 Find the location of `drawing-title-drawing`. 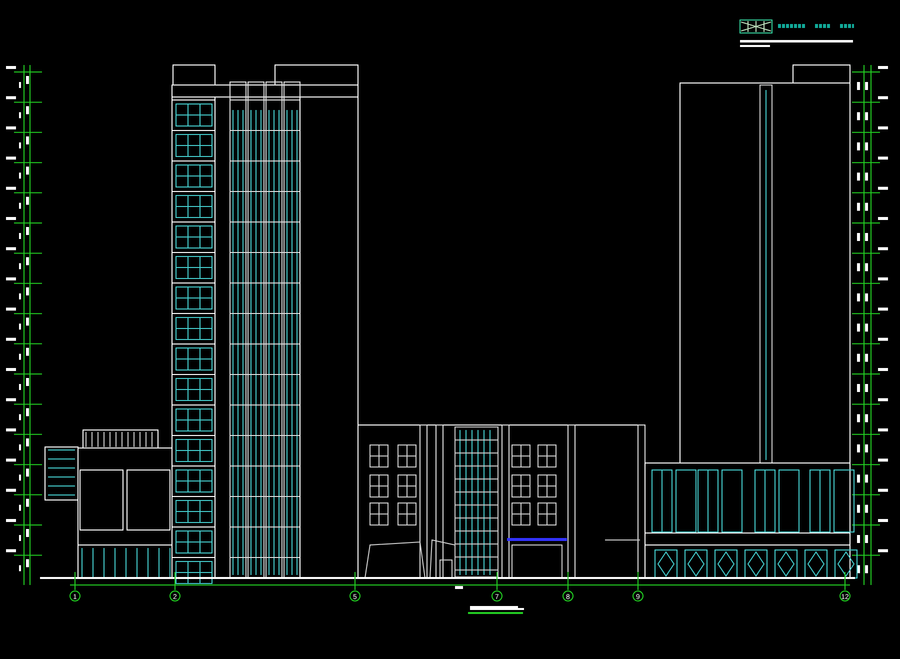

drawing-title-drawing is located at coordinates (496, 610).